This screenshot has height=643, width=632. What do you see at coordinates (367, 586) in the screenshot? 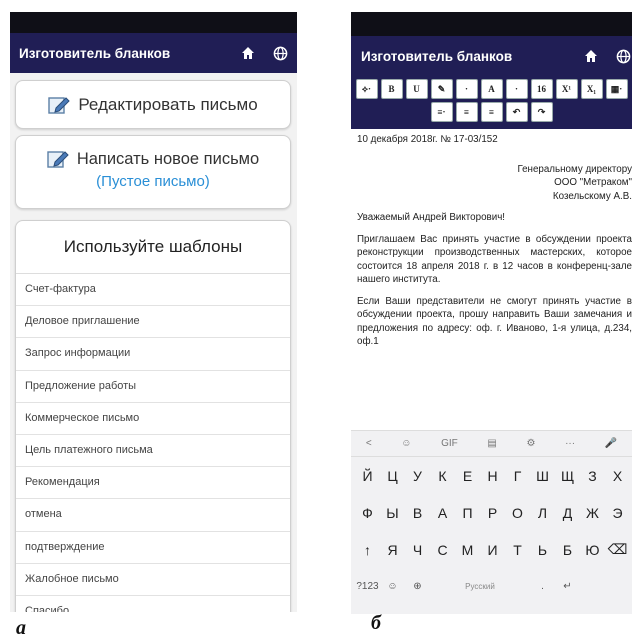
I see `keyboard-key: ?123` at bounding box center [367, 586].